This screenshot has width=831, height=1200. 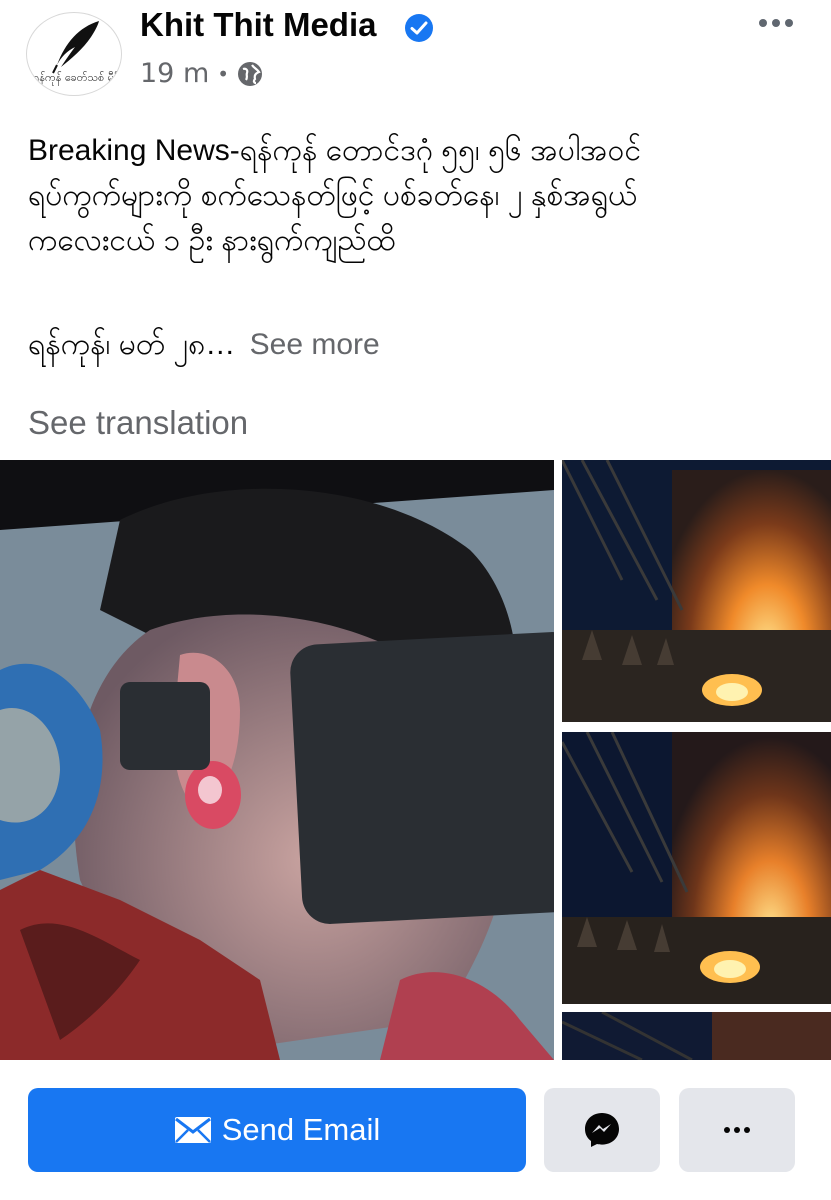 I want to click on send-email-label: Send Email, so click(x=301, y=1129).